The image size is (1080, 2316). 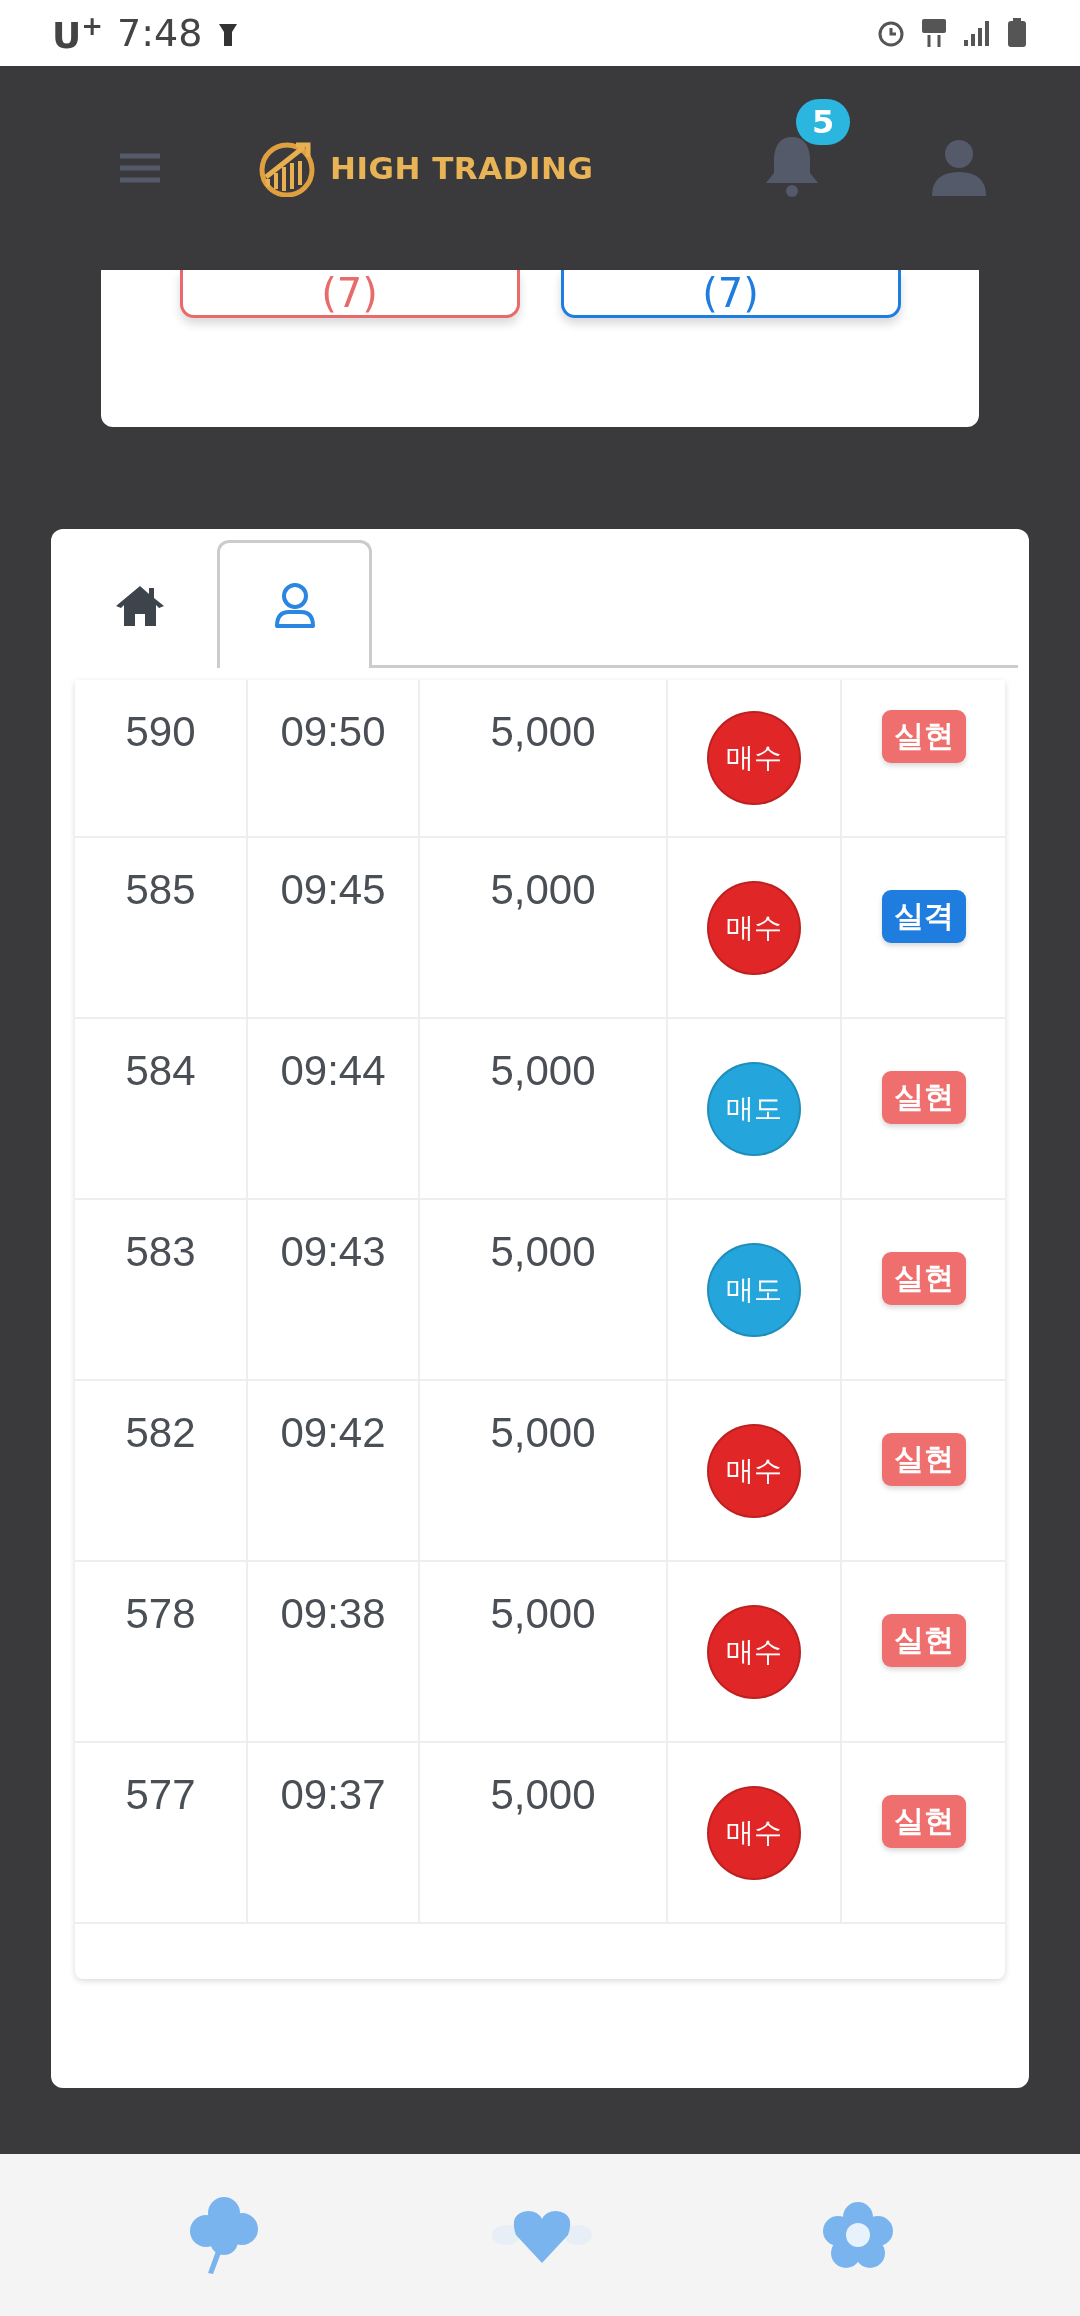 I want to click on signal-icon, so click(x=977, y=33).